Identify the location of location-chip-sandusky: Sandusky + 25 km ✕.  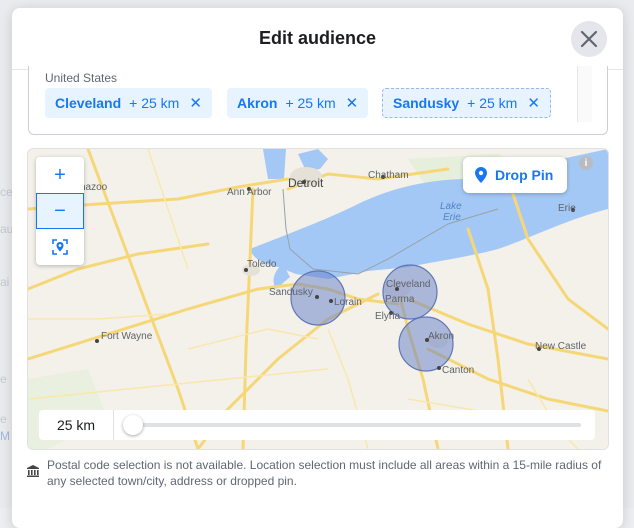
(466, 103).